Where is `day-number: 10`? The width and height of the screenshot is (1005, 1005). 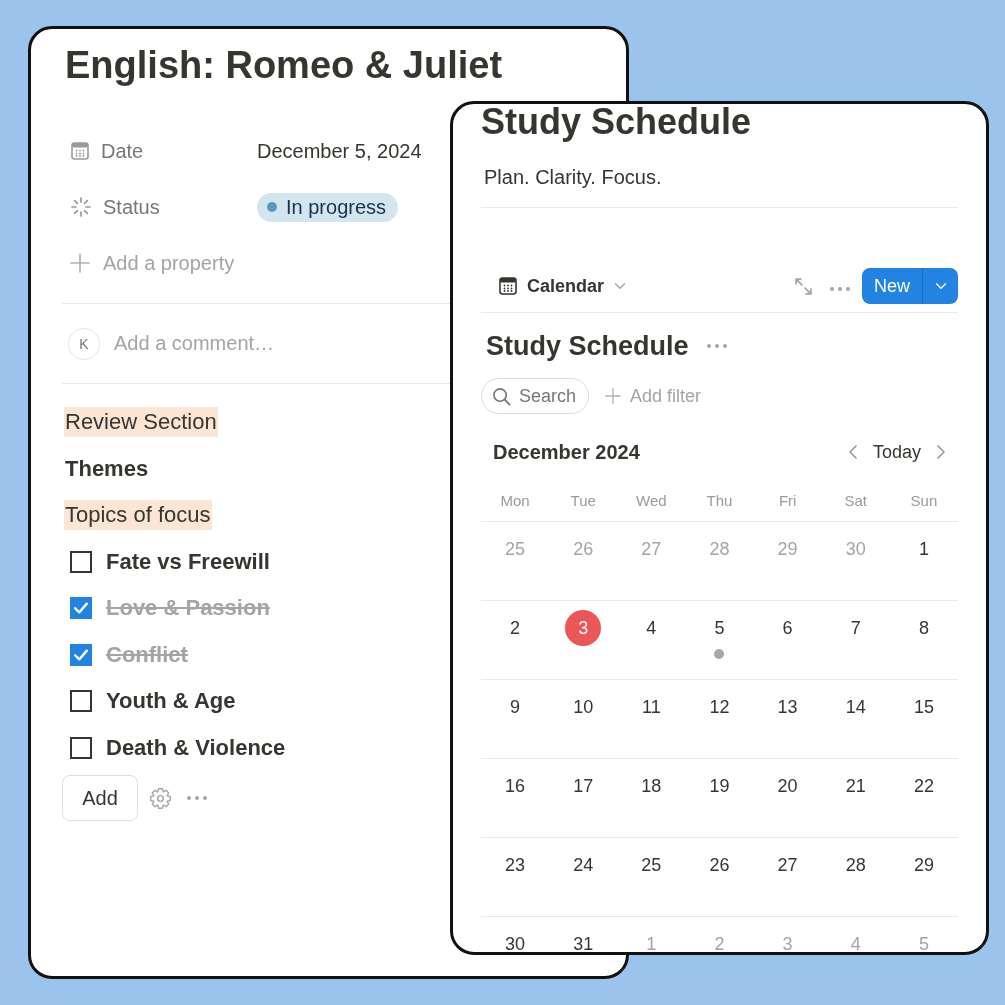 day-number: 10 is located at coordinates (583, 707).